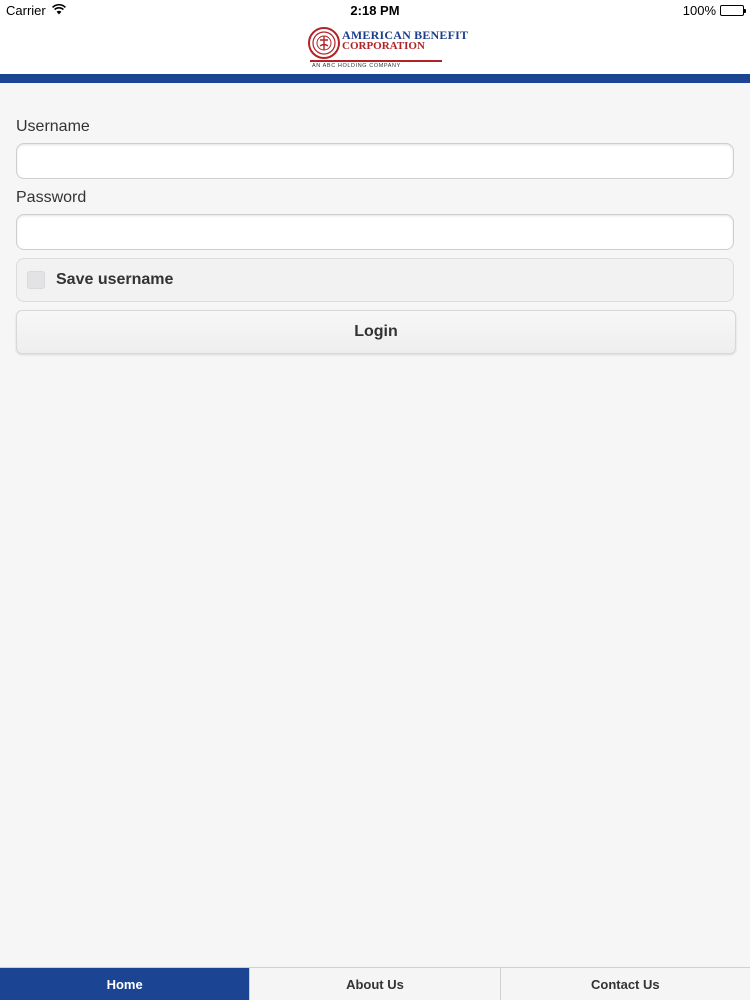 Image resolution: width=750 pixels, height=1000 pixels. I want to click on username-input, so click(375, 161).